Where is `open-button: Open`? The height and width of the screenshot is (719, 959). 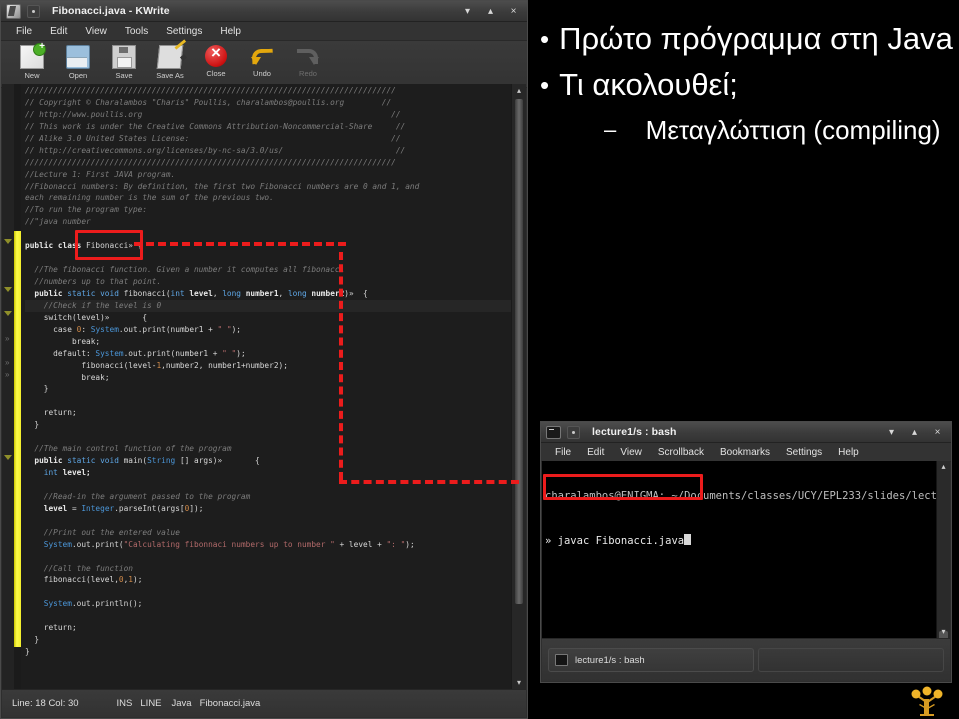
open-button: Open is located at coordinates (78, 61).